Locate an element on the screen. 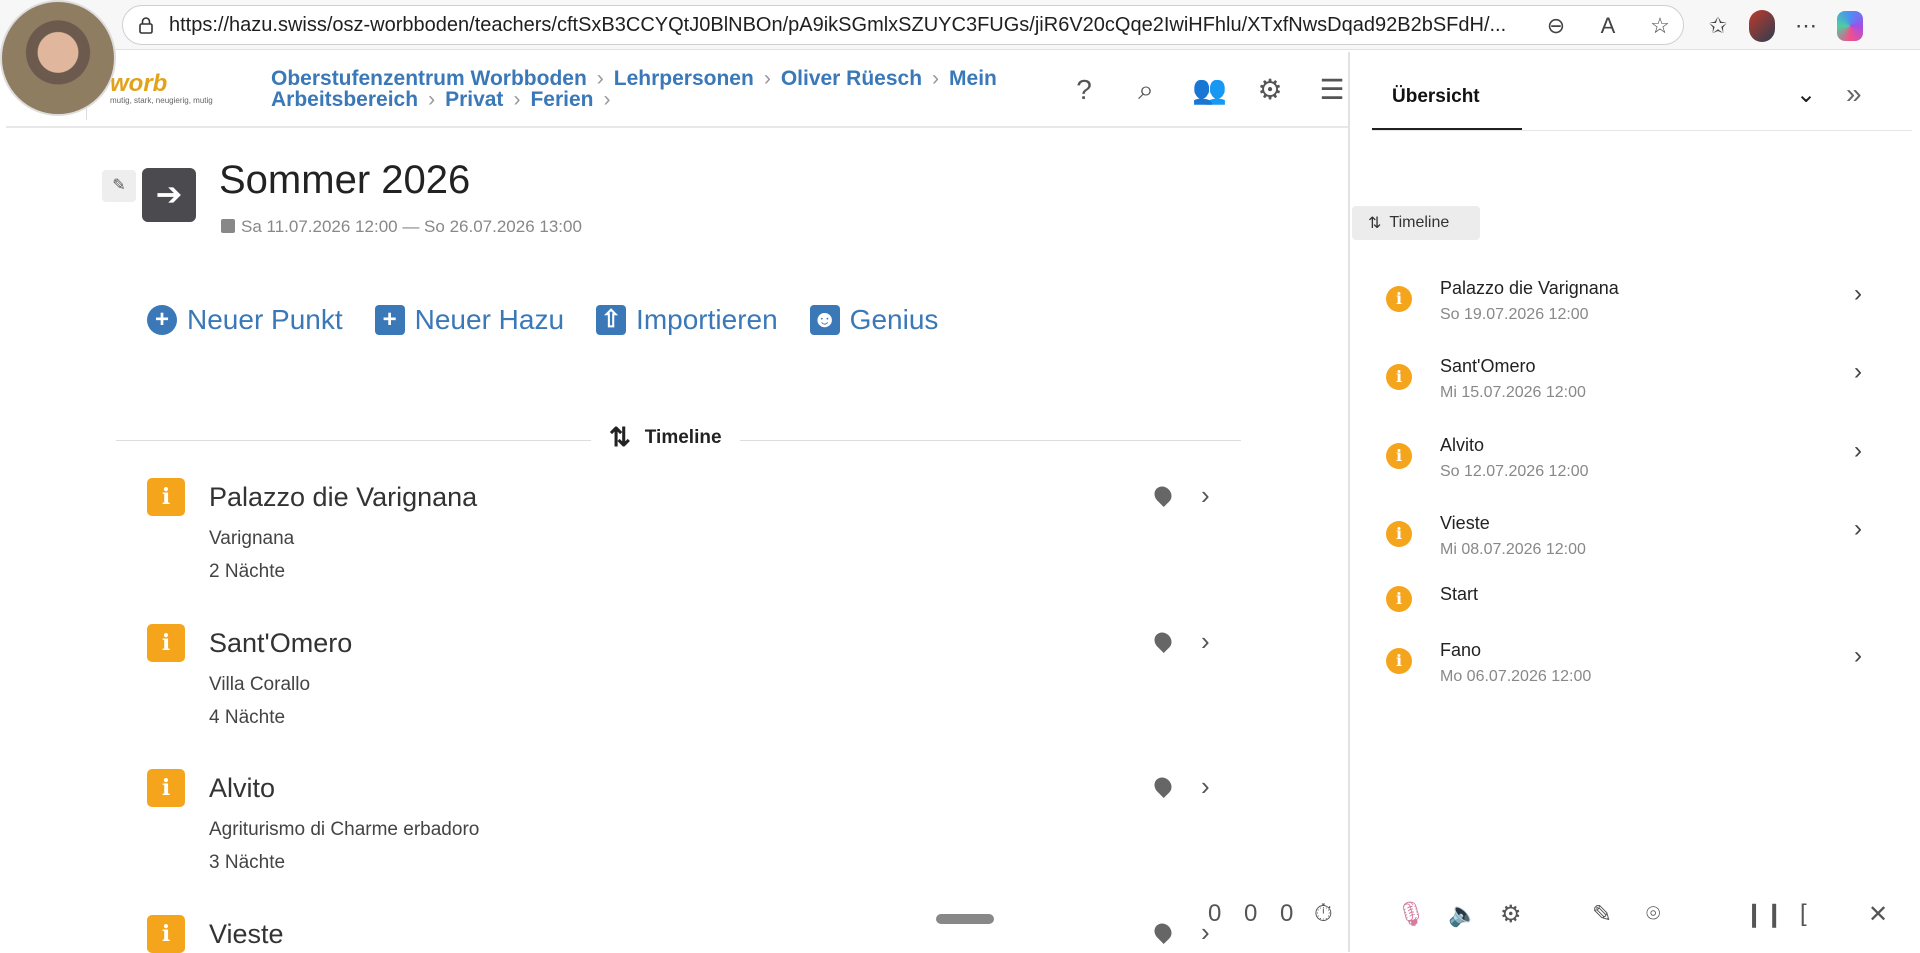 The image size is (1920, 953). zoom-out-icon: ⊖ is located at coordinates (1556, 26).